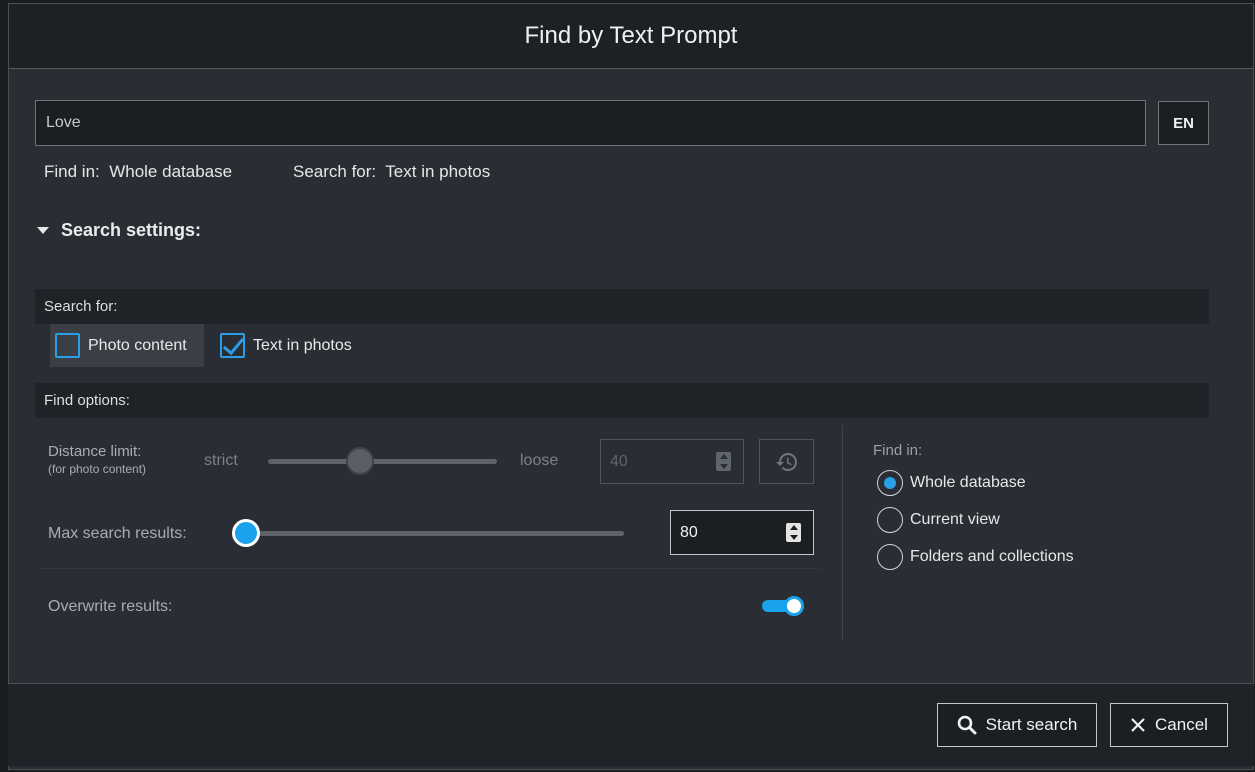  What do you see at coordinates (95, 451) in the screenshot?
I see `distance-limit-label: Distance limit:` at bounding box center [95, 451].